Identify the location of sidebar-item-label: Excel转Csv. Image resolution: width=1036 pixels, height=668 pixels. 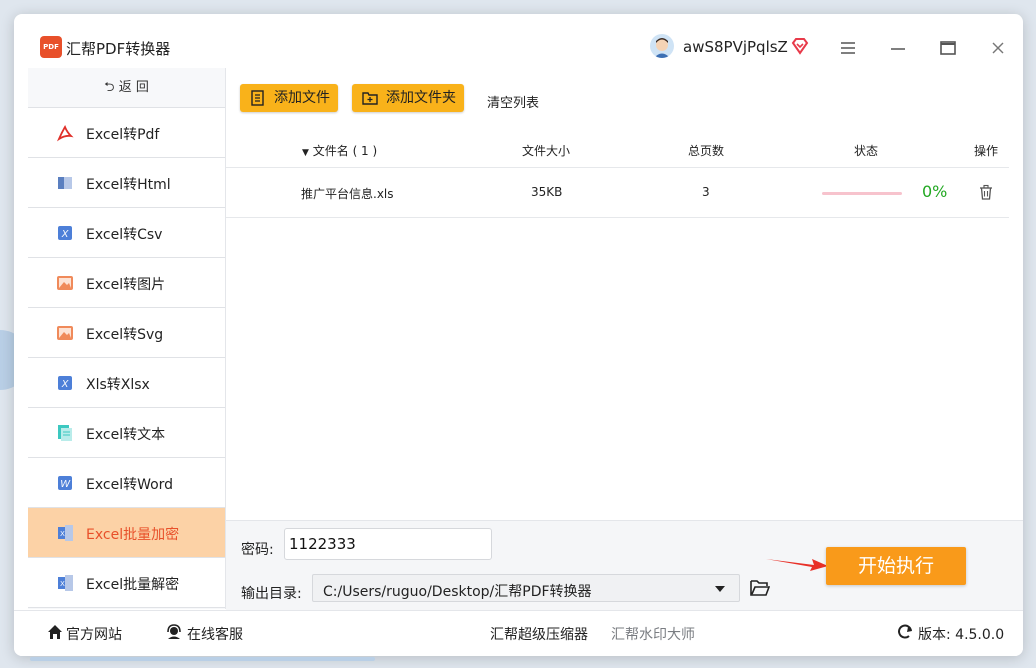
(124, 235).